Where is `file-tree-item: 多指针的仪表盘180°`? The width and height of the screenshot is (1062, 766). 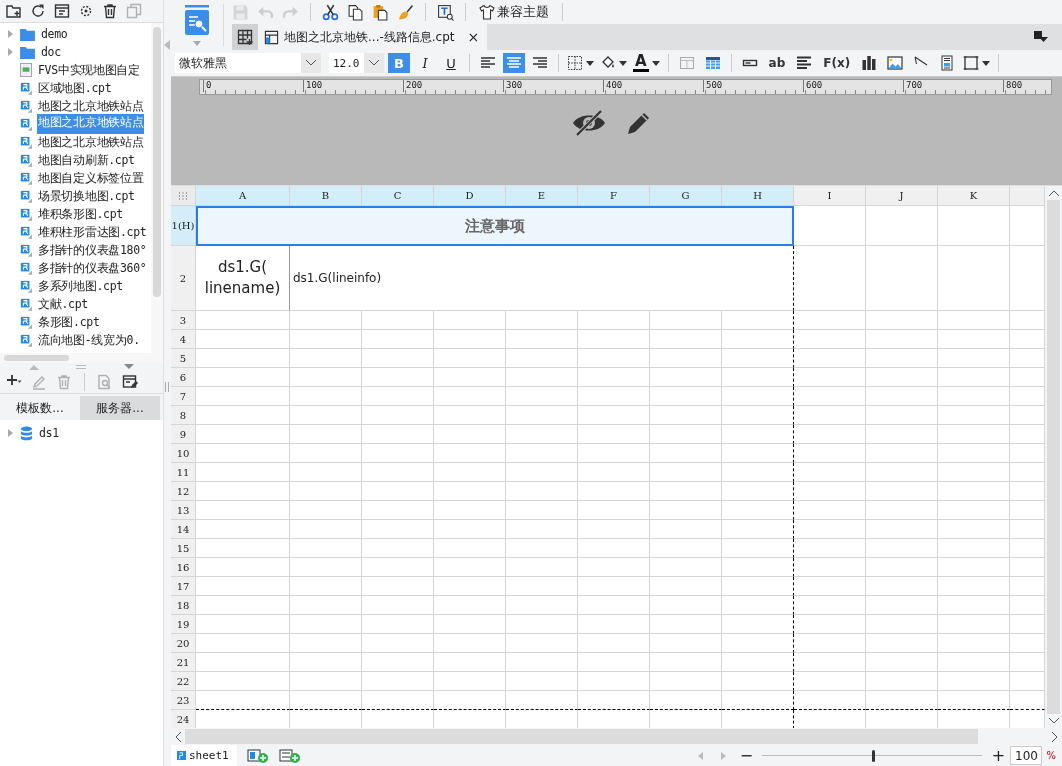 file-tree-item: 多指针的仪表盘180° is located at coordinates (92, 250).